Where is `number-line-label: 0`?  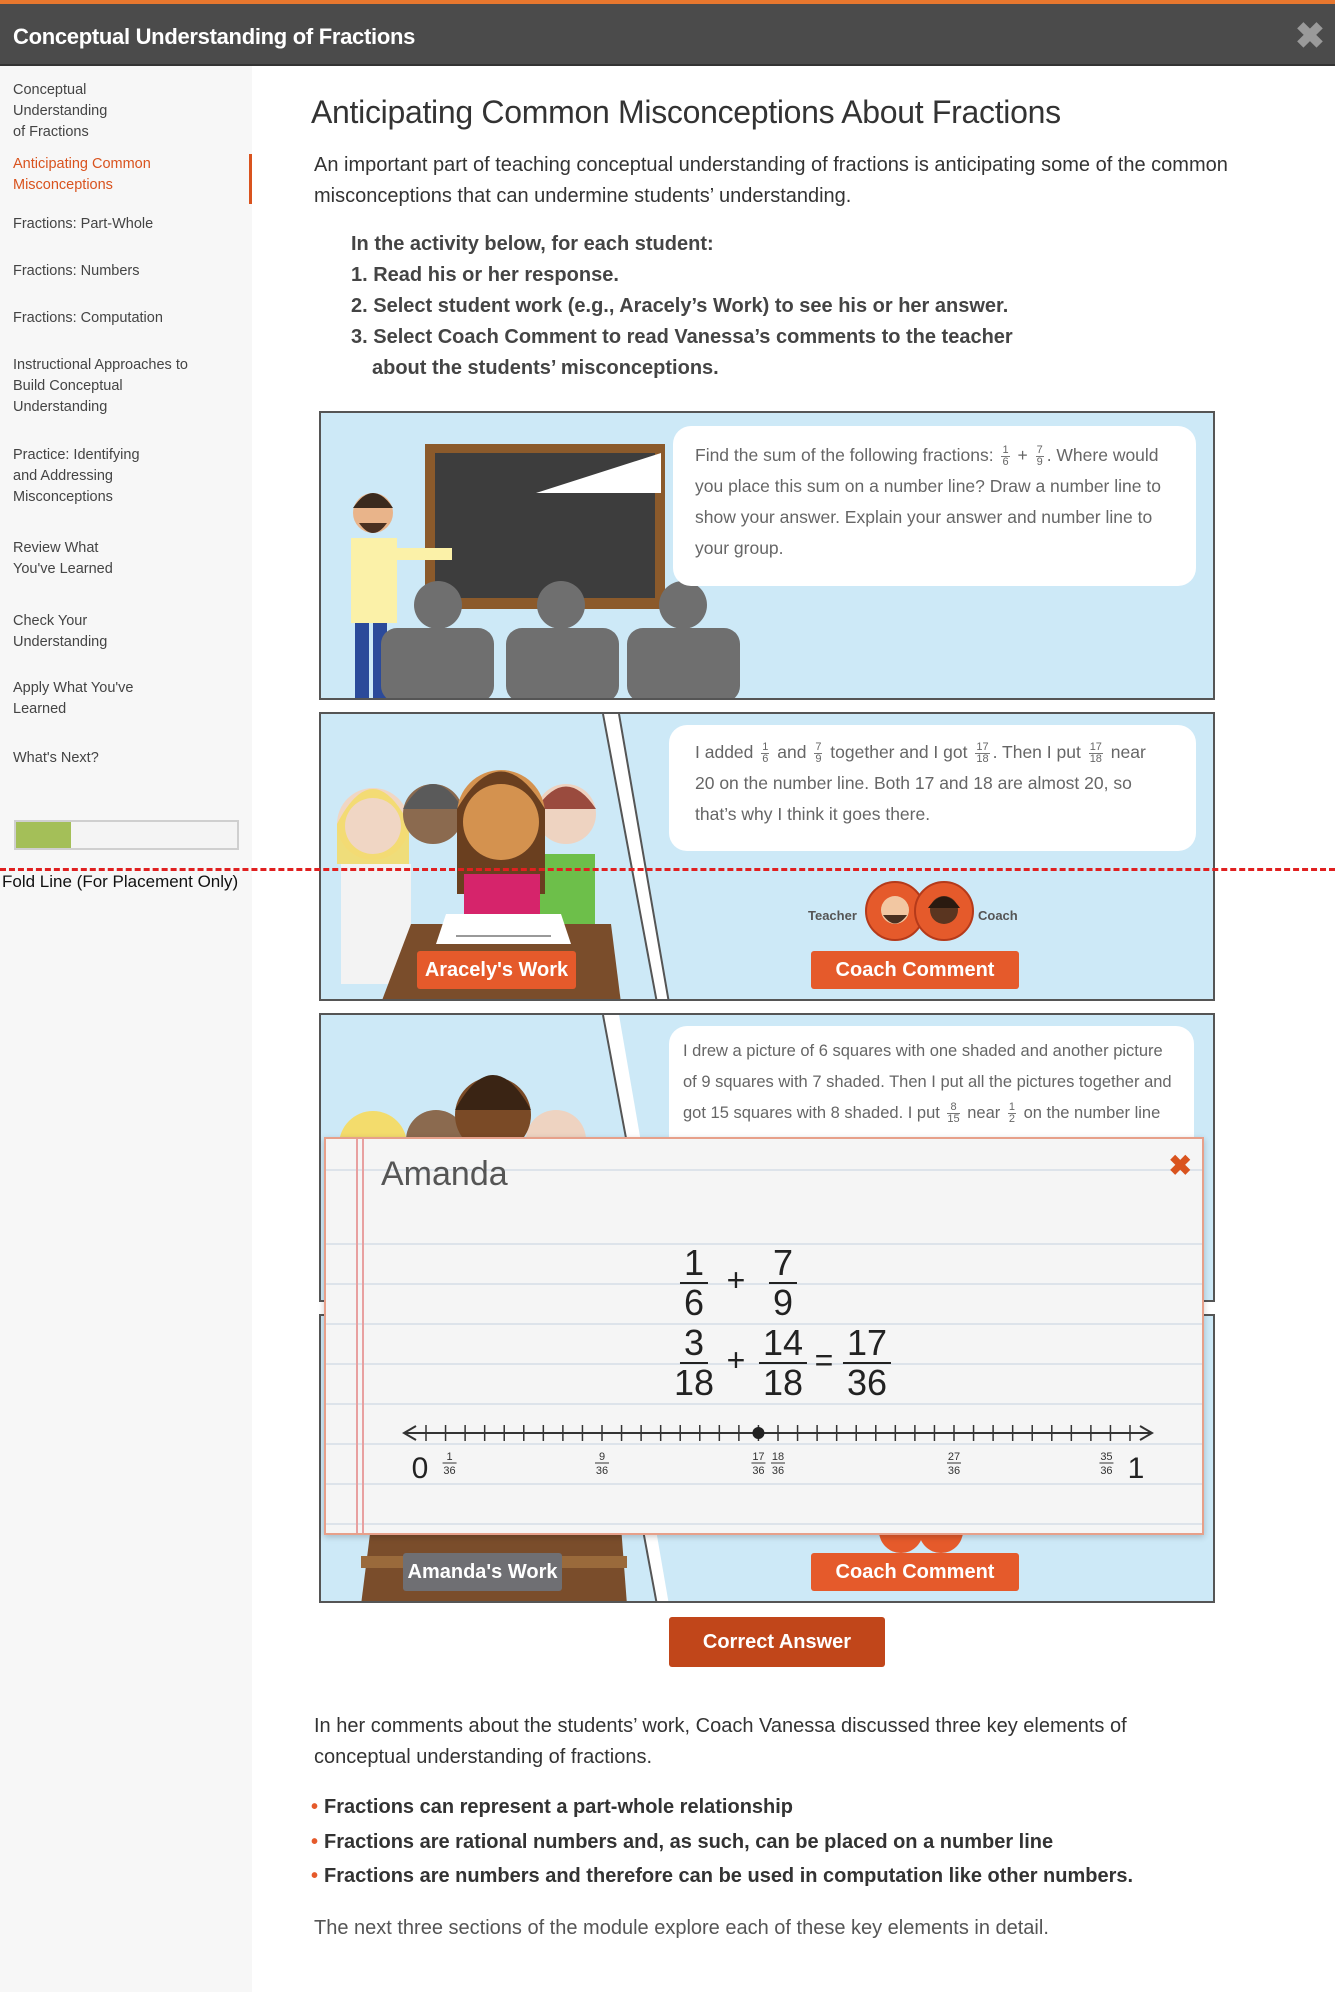
number-line-label: 0 is located at coordinates (420, 1468).